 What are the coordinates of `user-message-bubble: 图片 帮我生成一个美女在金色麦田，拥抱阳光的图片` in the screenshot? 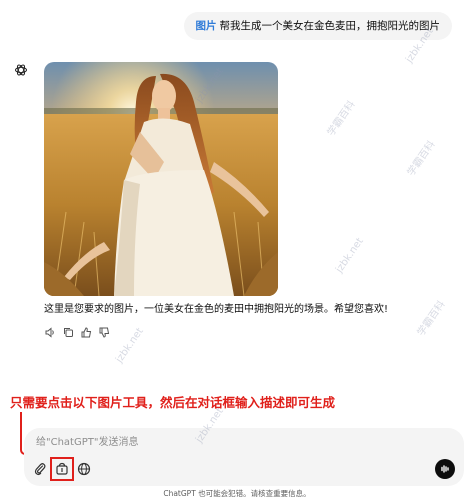 It's located at (317, 26).